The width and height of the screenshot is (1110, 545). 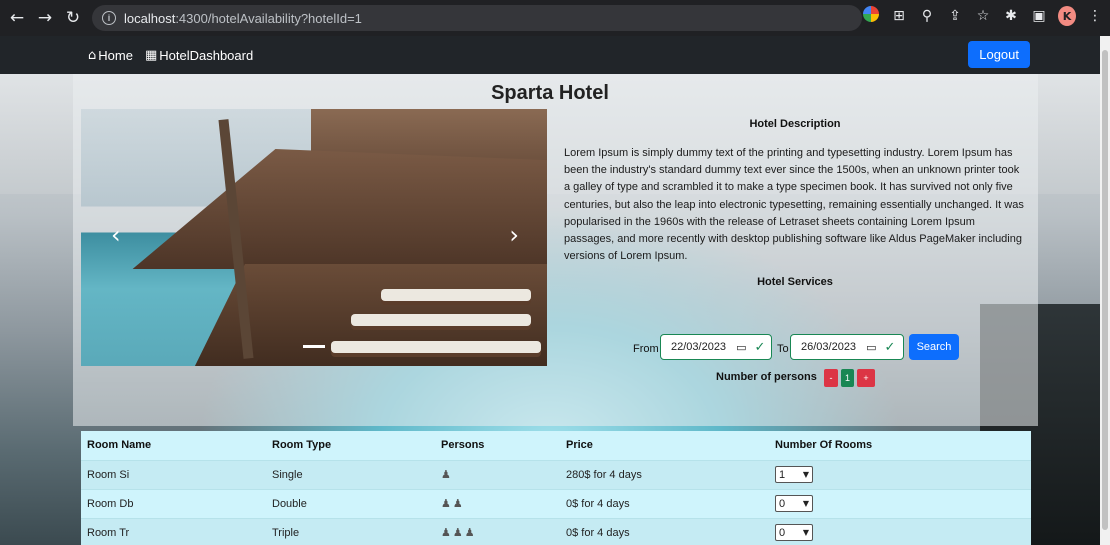 I want to click on browser-menu-icon: ⋮, so click(x=1095, y=16).